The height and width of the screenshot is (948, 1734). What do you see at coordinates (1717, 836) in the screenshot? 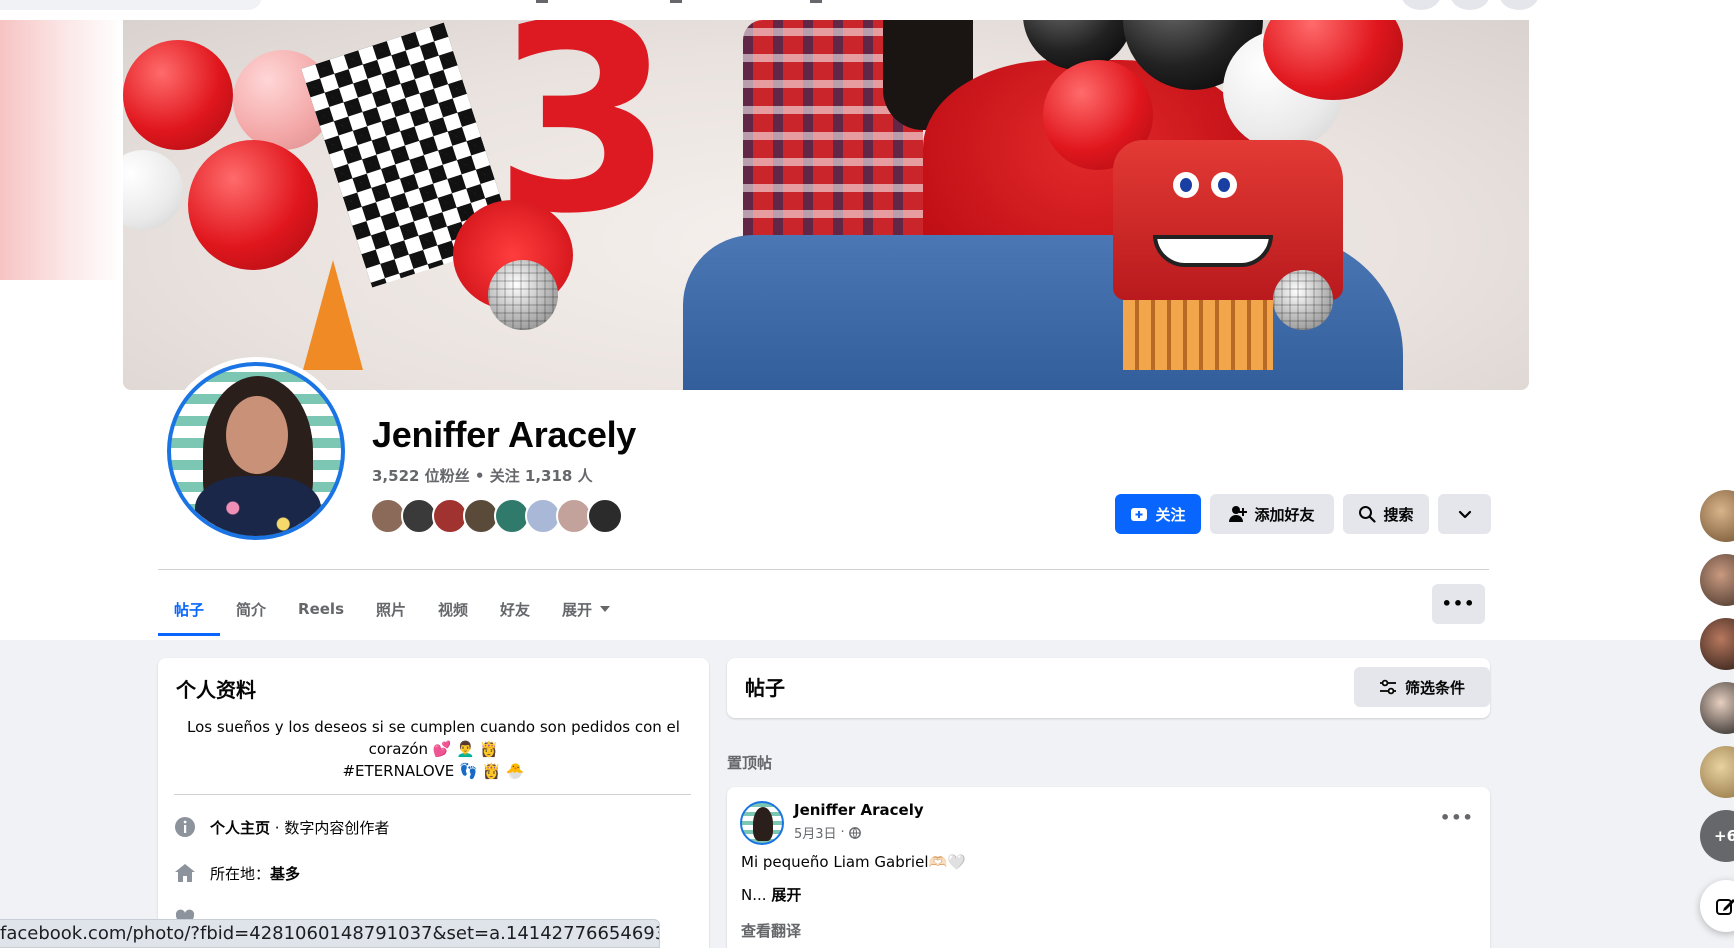
I see `more-contacts-button: +6` at bounding box center [1717, 836].